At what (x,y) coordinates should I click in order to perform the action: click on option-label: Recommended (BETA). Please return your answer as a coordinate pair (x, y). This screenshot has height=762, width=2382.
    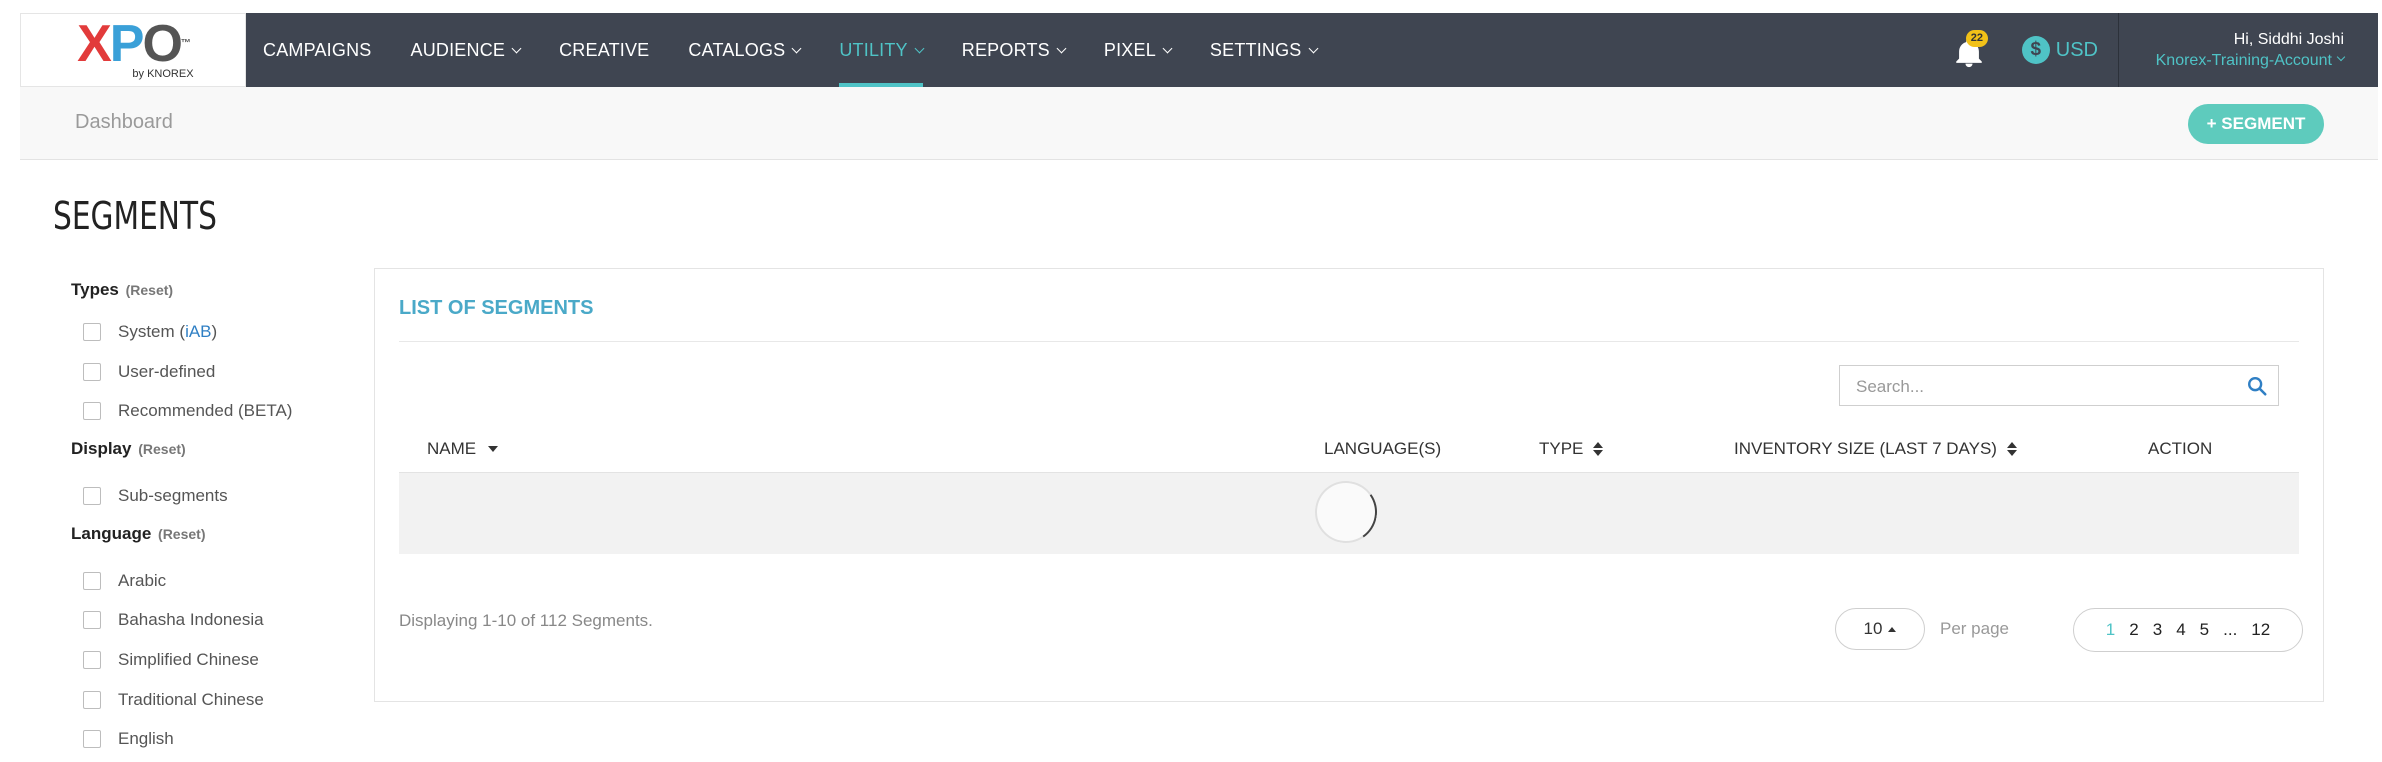
    Looking at the image, I should click on (205, 411).